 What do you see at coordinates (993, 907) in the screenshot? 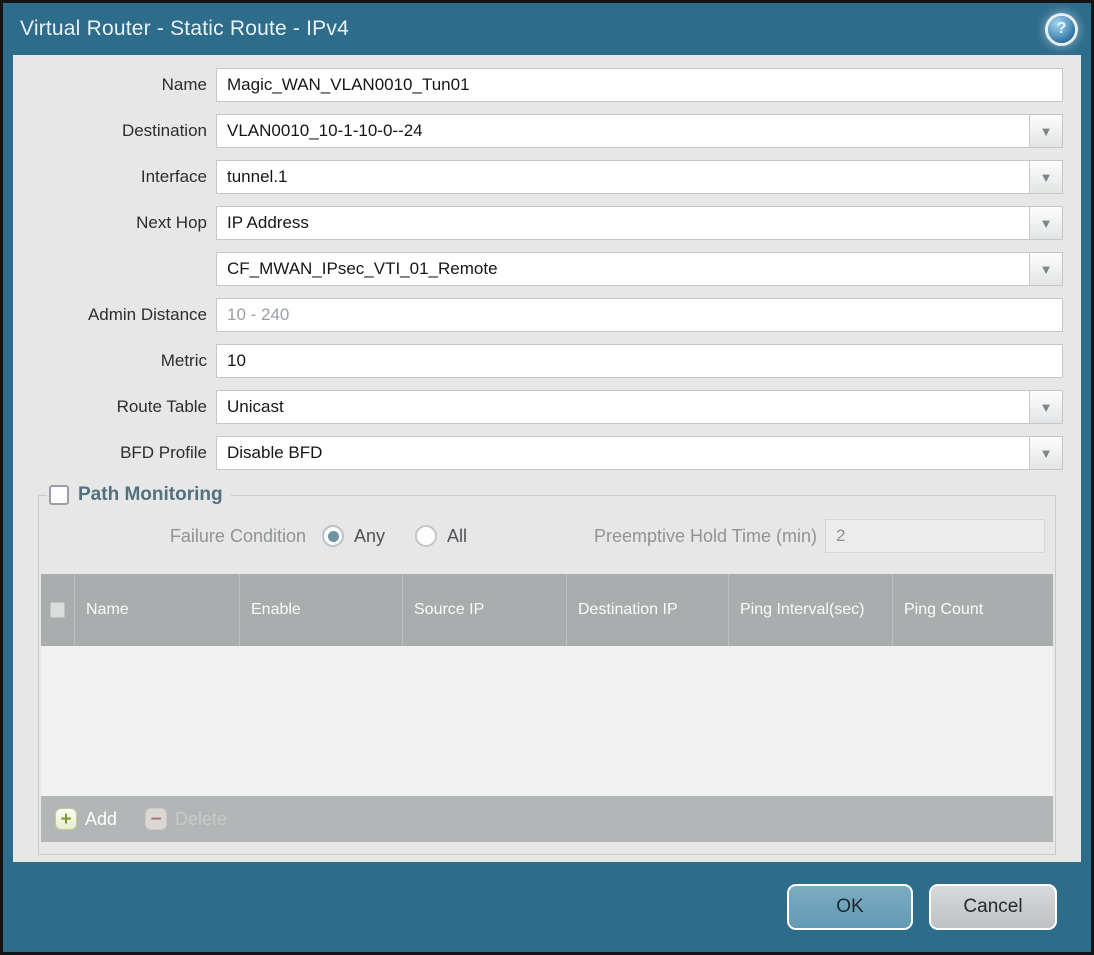
I see `cancel-button: Cancel` at bounding box center [993, 907].